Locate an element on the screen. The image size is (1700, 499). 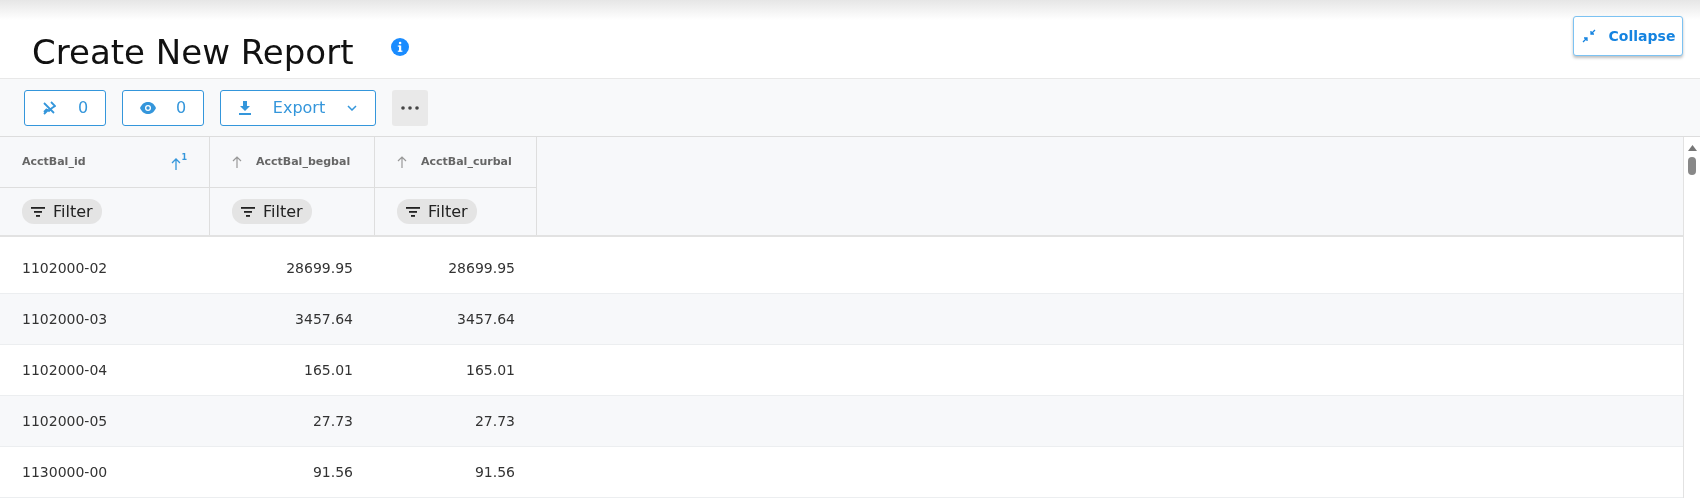
pinned-button: 0 is located at coordinates (65, 107).